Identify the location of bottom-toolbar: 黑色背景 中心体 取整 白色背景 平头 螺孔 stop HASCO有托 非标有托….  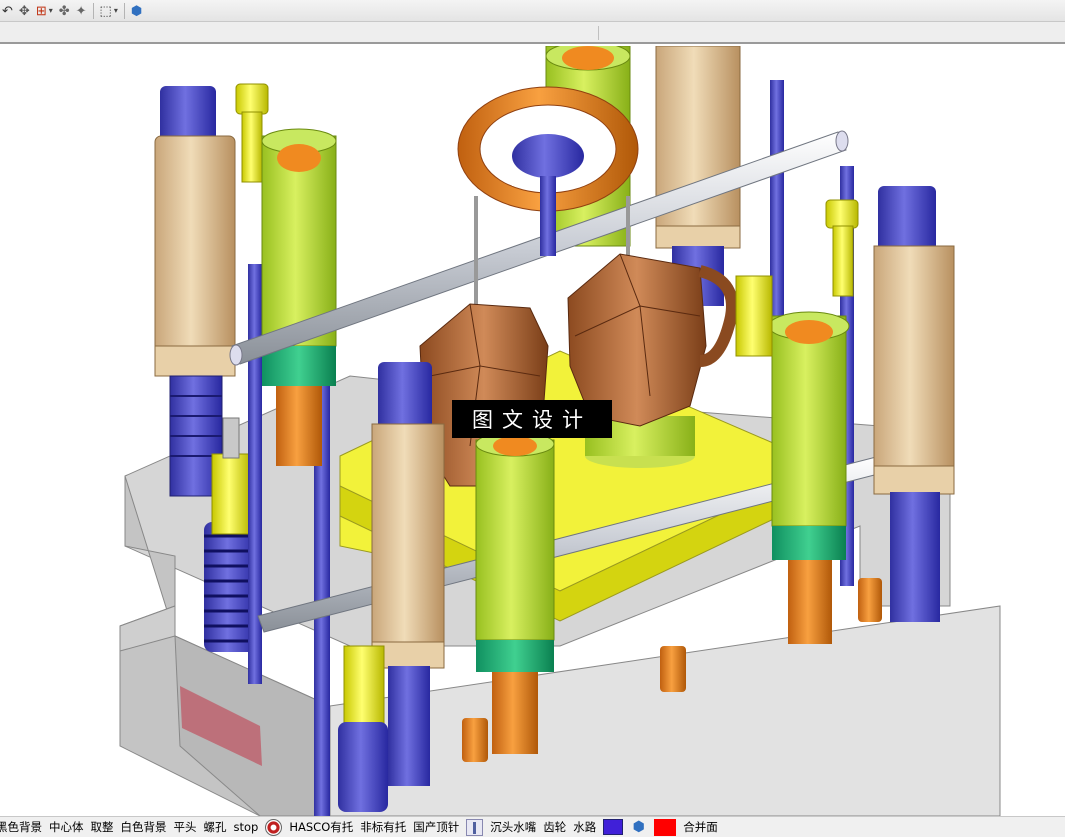
(532, 826).